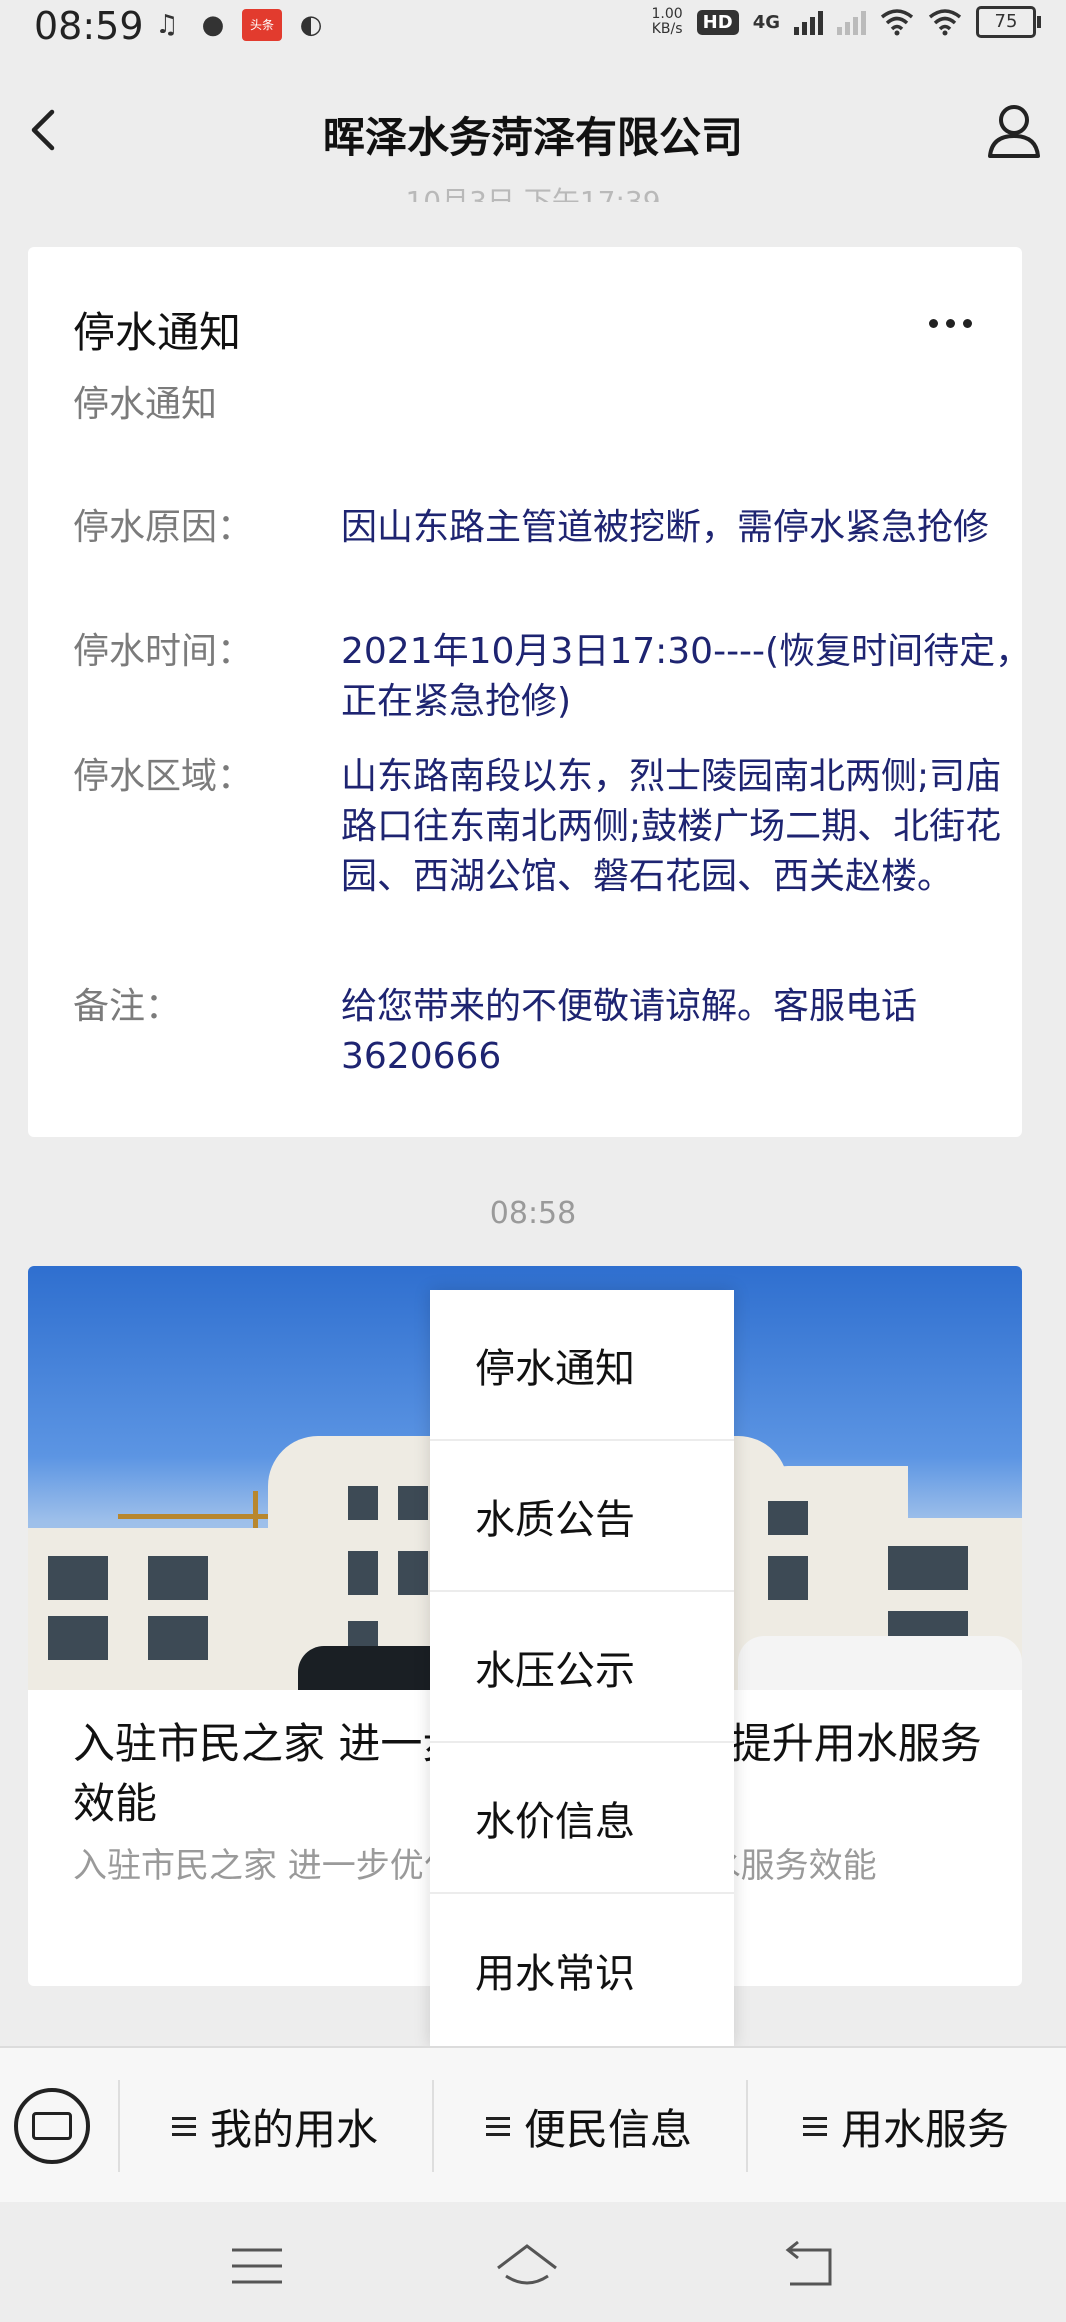  I want to click on menu-item-water-quality: 水质公告, so click(582, 1516).